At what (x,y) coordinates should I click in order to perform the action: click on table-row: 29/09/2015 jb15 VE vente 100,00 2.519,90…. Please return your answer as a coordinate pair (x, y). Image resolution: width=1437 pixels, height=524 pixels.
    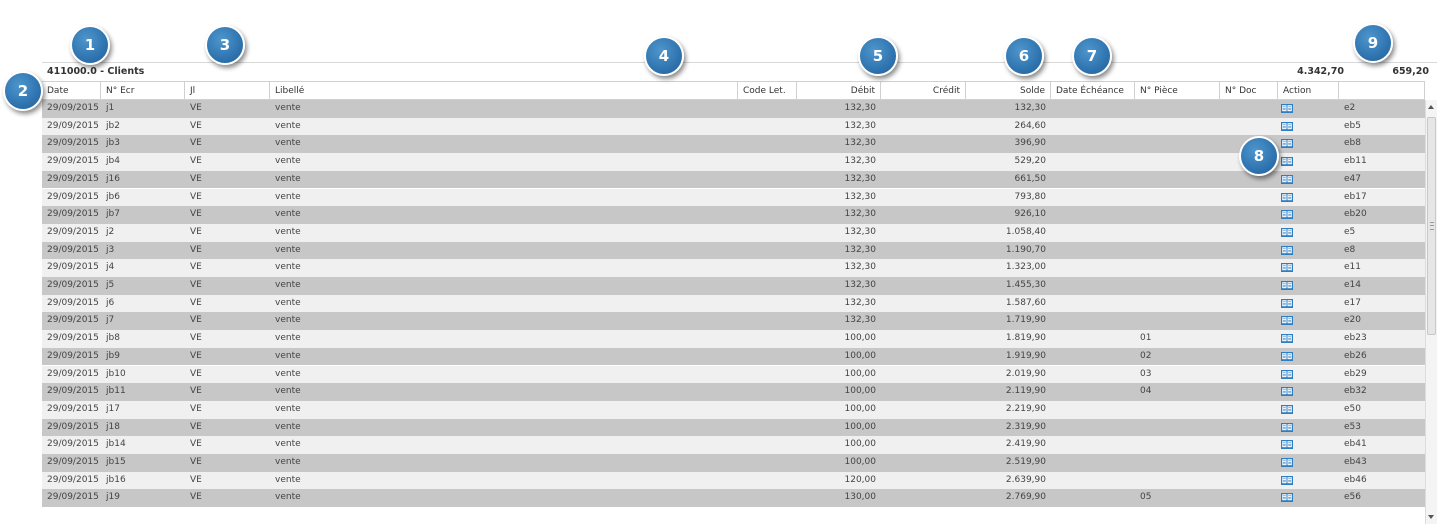
    Looking at the image, I should click on (733, 463).